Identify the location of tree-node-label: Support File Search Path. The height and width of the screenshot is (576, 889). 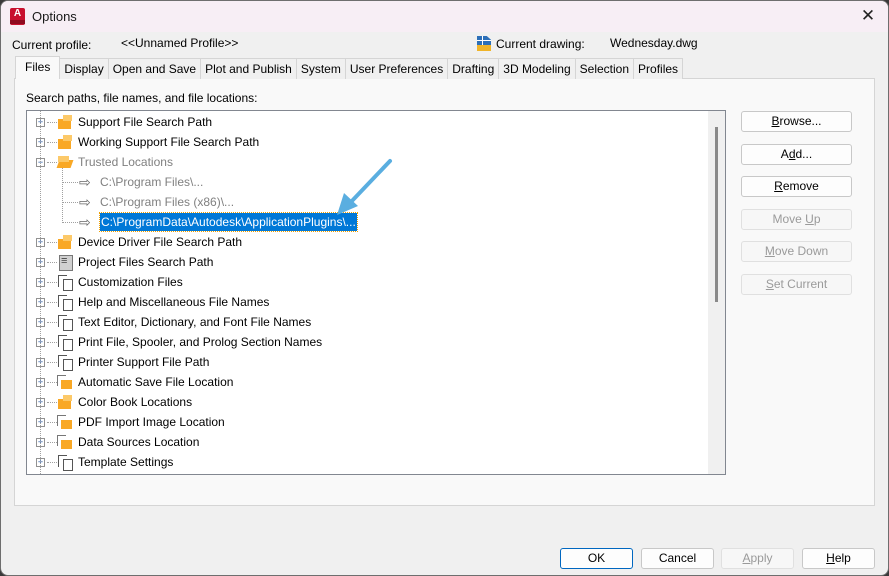
(145, 122).